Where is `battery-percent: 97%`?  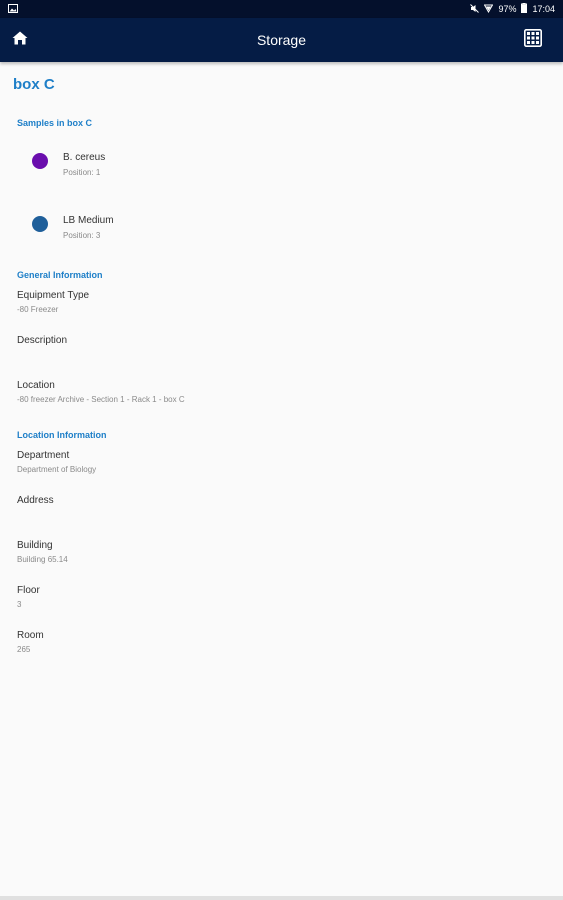
battery-percent: 97% is located at coordinates (507, 8).